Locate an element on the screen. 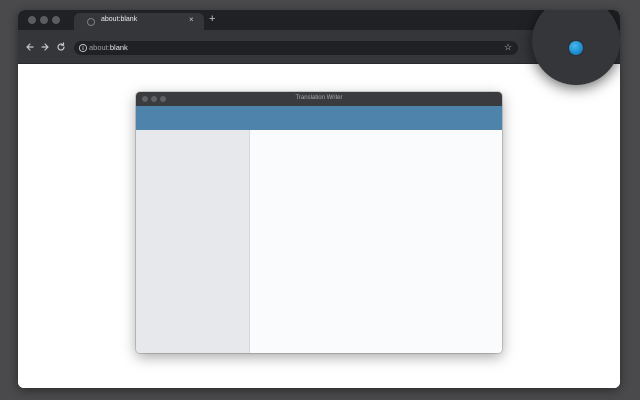  arrow-right-icon is located at coordinates (45, 47).